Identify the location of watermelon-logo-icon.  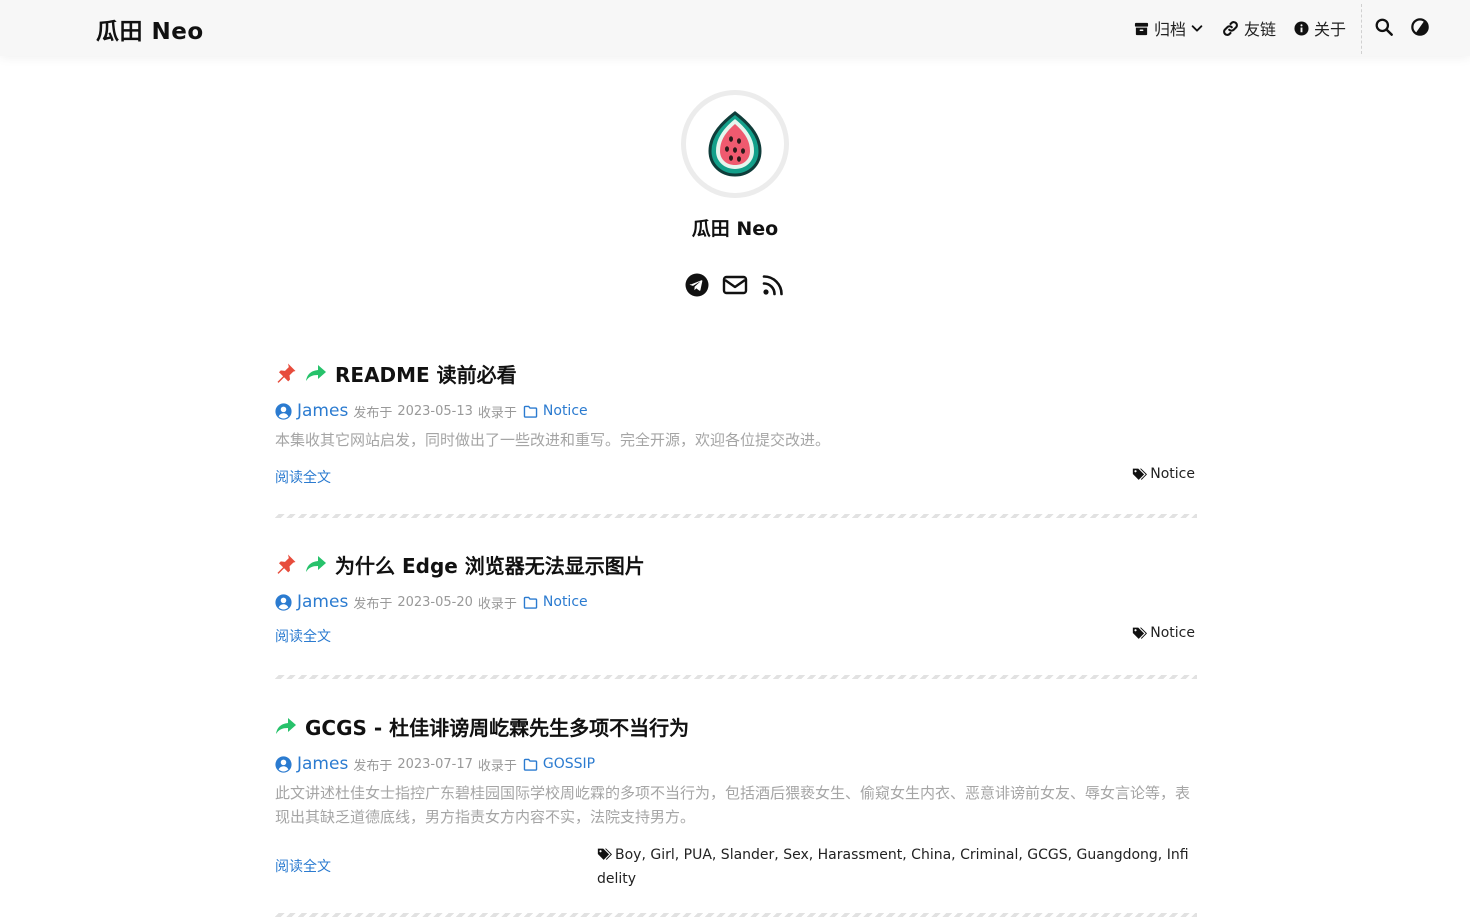
(735, 144).